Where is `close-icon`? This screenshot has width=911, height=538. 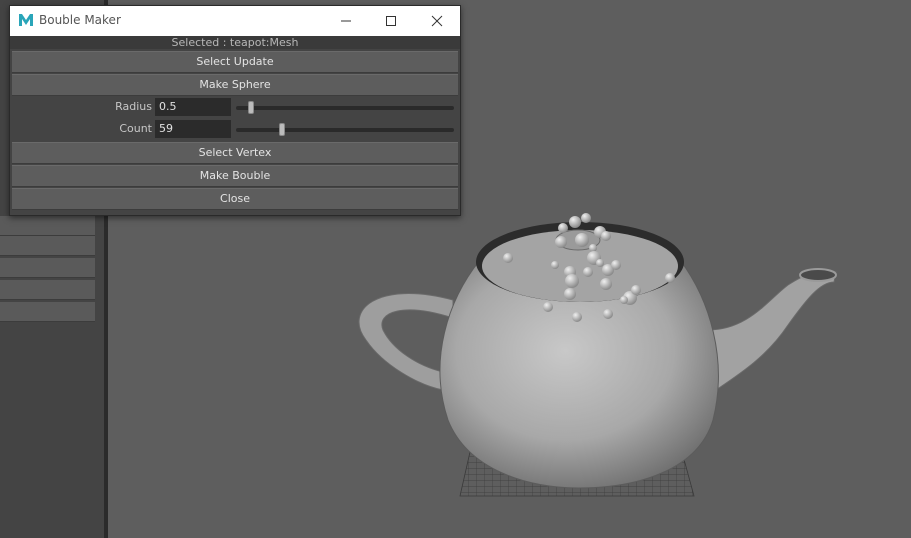
close-icon is located at coordinates (437, 21).